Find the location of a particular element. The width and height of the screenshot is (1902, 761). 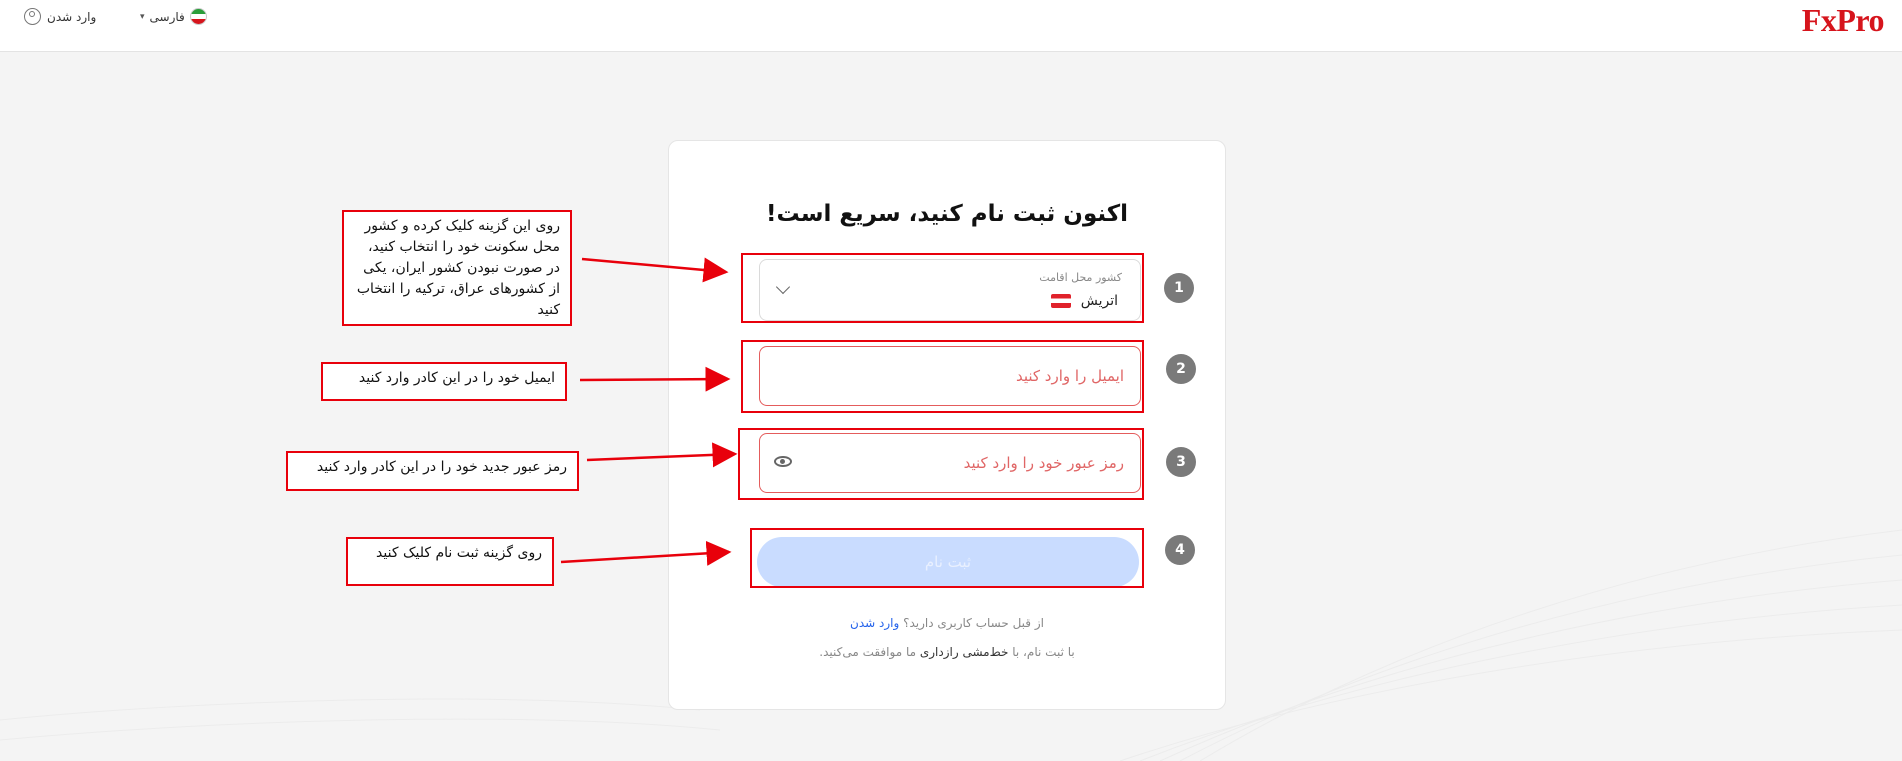

privacy-policy-link: خط‌مشی رازداری is located at coordinates (964, 652).